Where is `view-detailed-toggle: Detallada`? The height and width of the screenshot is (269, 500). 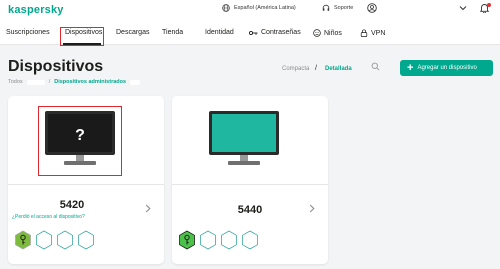 view-detailed-toggle: Detallada is located at coordinates (338, 69).